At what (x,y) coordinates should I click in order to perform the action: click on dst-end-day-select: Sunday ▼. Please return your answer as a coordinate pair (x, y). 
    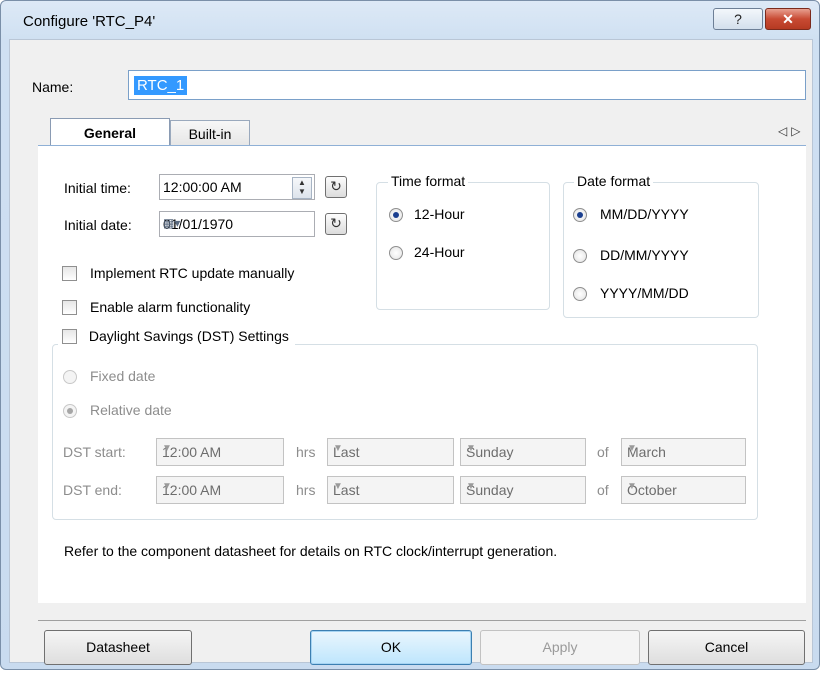
    Looking at the image, I should click on (523, 490).